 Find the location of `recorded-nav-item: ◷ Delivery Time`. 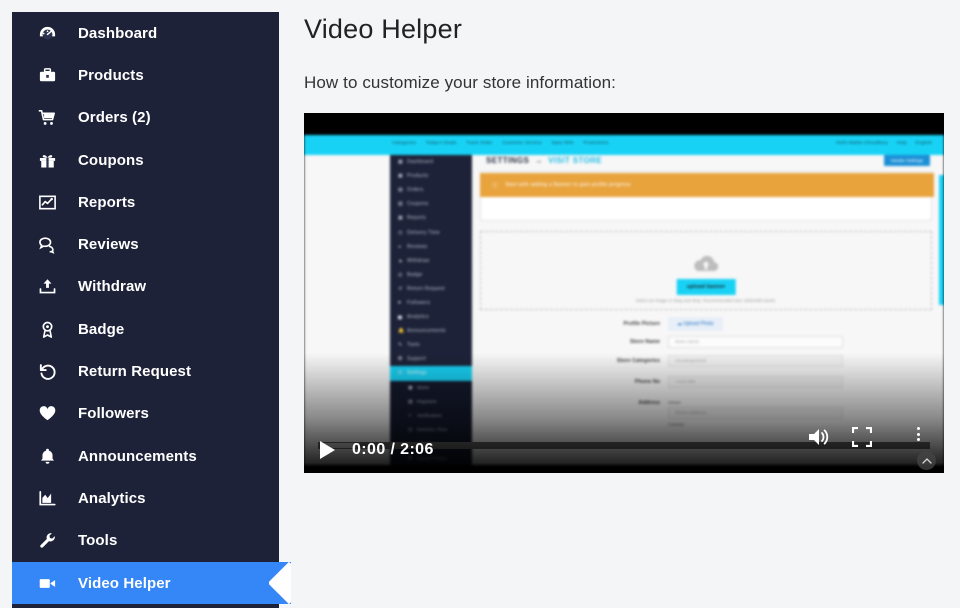

recorded-nav-item: ◷ Delivery Time is located at coordinates (419, 232).